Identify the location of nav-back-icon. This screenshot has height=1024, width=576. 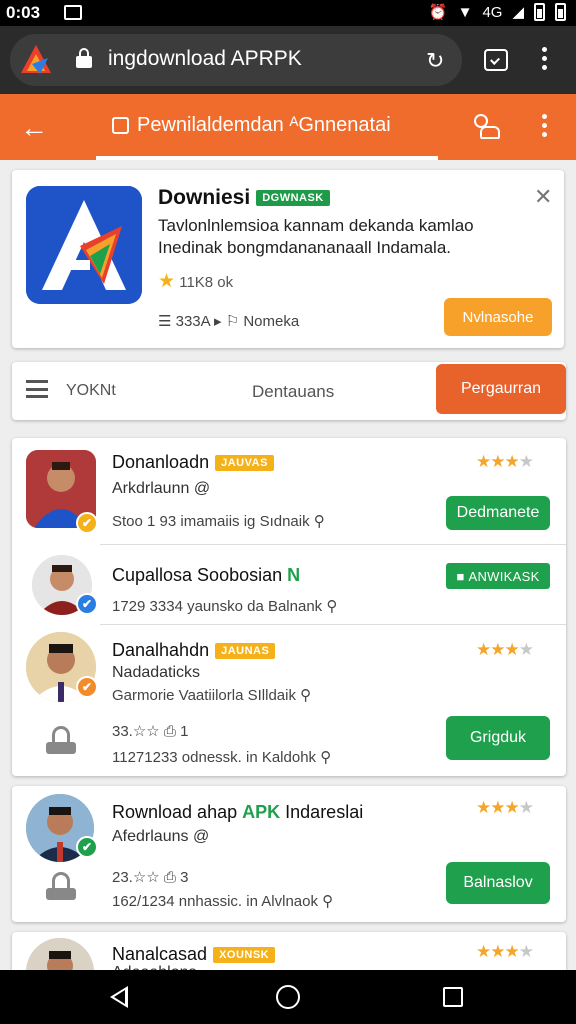
(119, 997).